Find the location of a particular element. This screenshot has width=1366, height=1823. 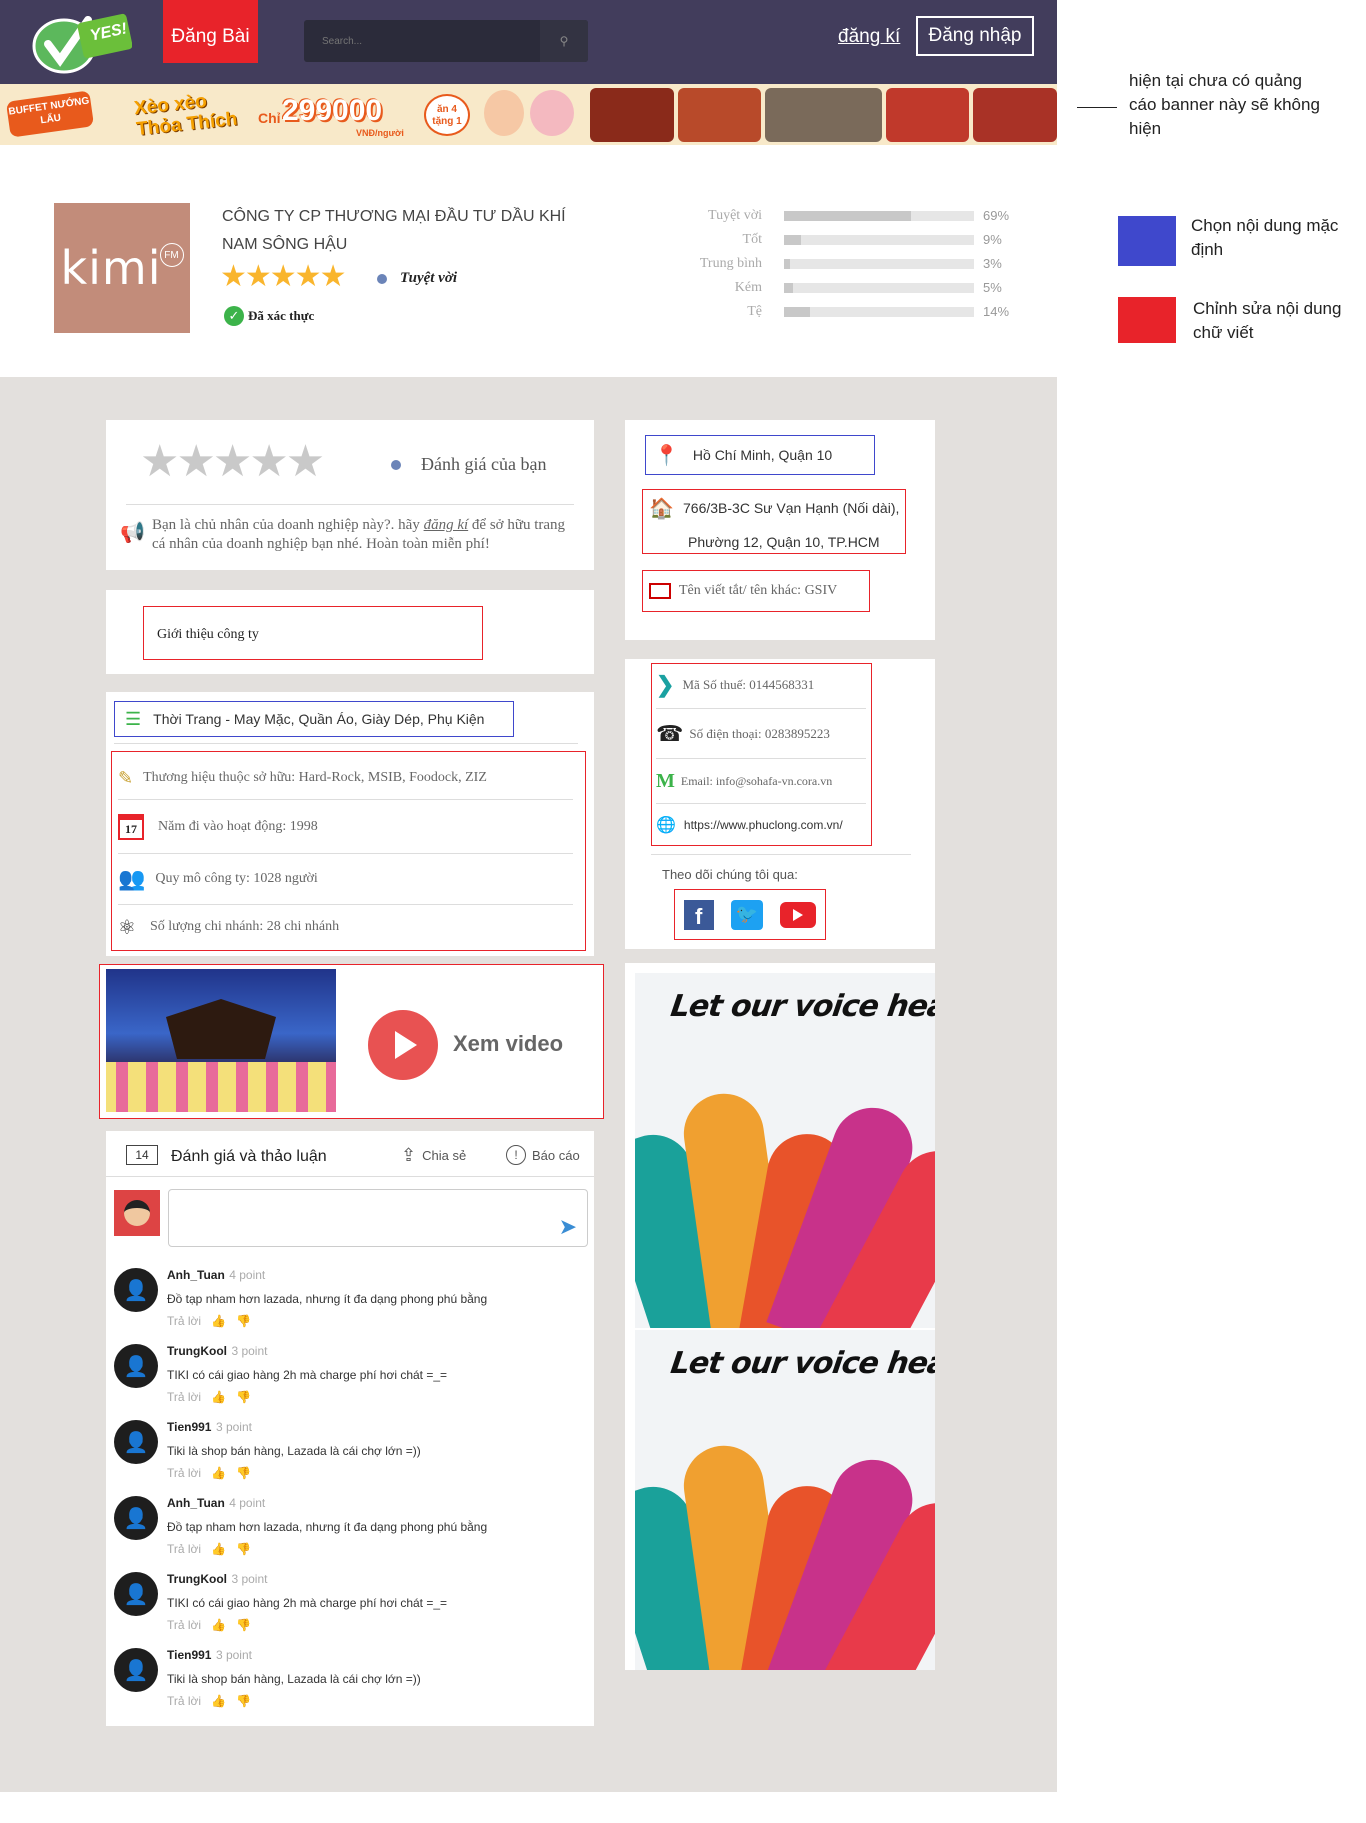

facebook-icon: f is located at coordinates (698, 914).